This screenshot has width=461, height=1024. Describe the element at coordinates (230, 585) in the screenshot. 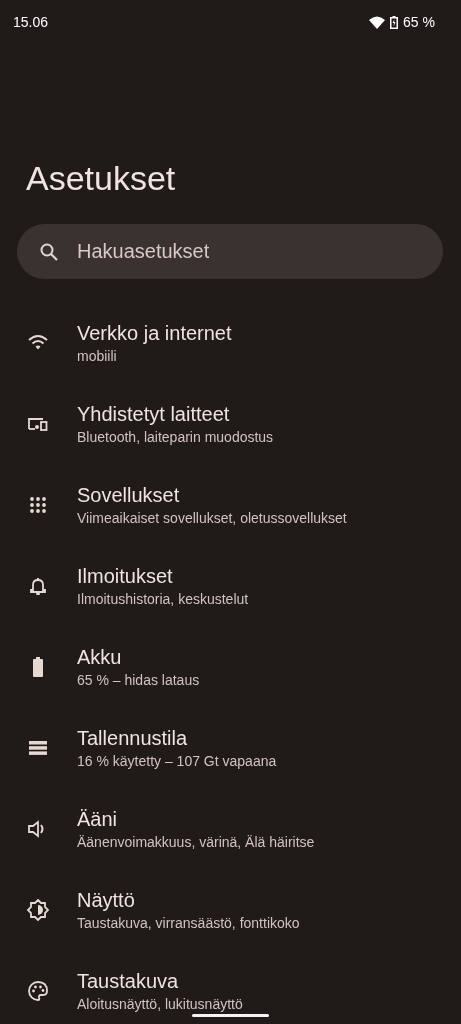

I see `settings-item: Ilmoitukset Ilmoitushistoria, keskustelut` at that location.